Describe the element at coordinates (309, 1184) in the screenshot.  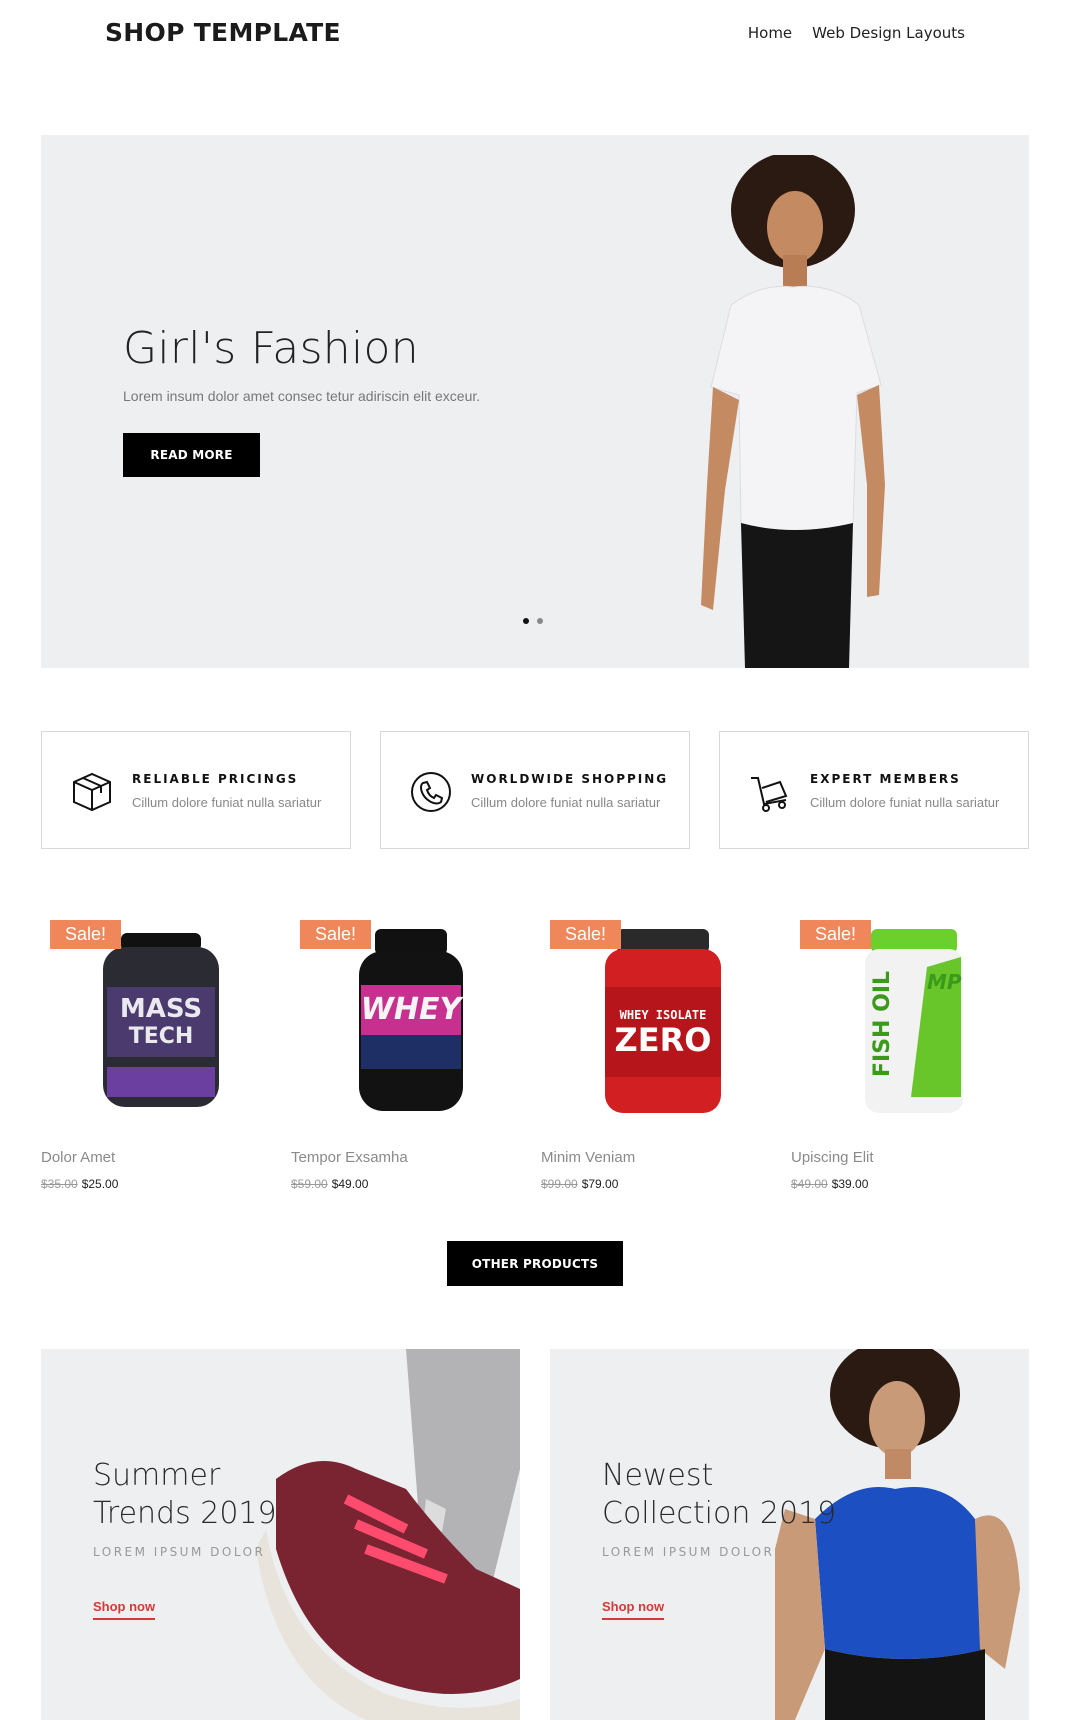
I see `old-price: $59.00` at that location.